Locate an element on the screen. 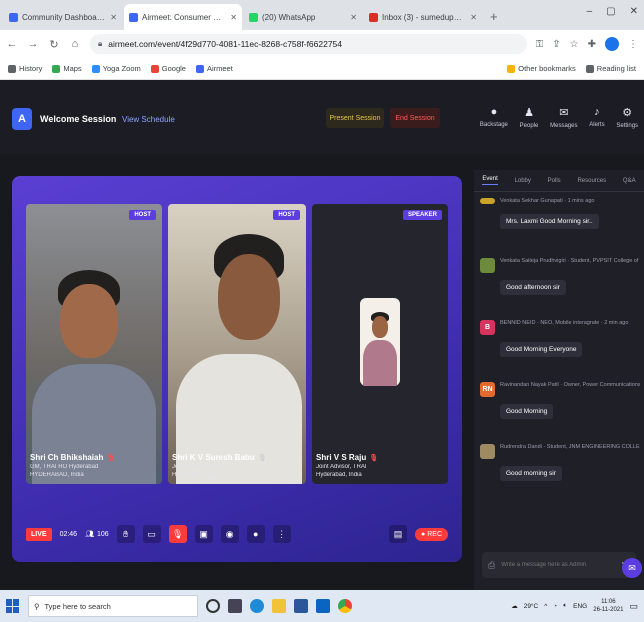  participant-video-frame is located at coordinates (380, 342).